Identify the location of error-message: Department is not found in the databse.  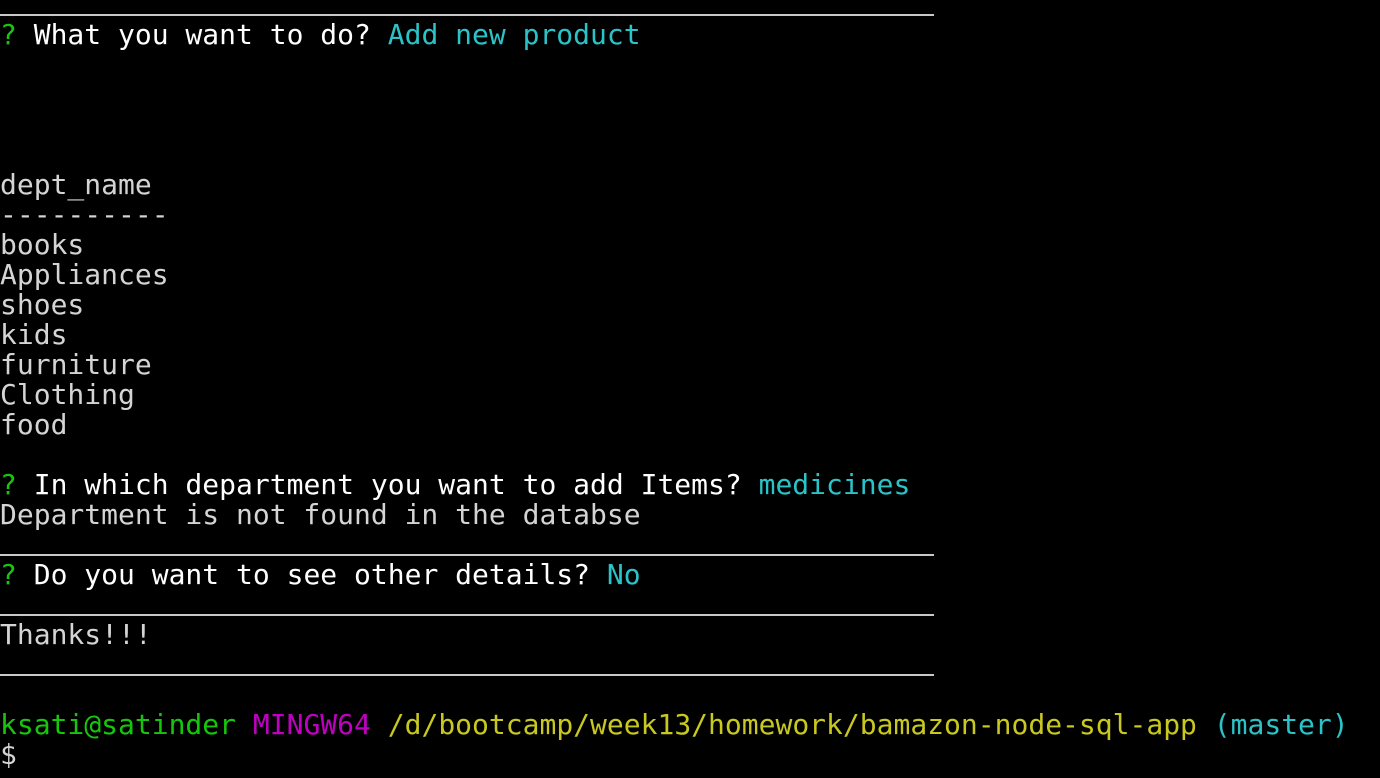
(320, 514).